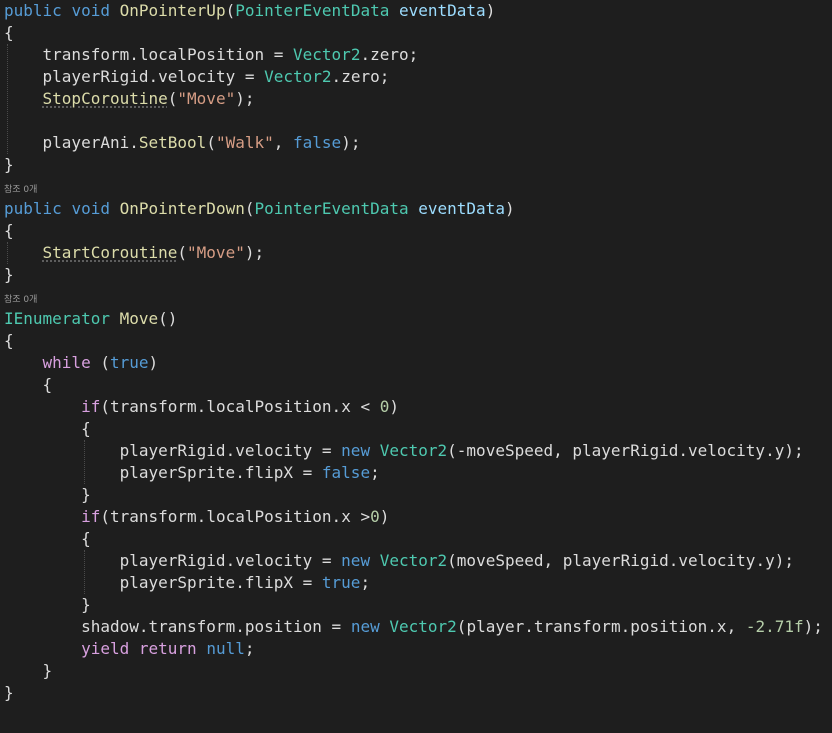  I want to click on code-line: IEnumerator Move(), so click(90, 319).